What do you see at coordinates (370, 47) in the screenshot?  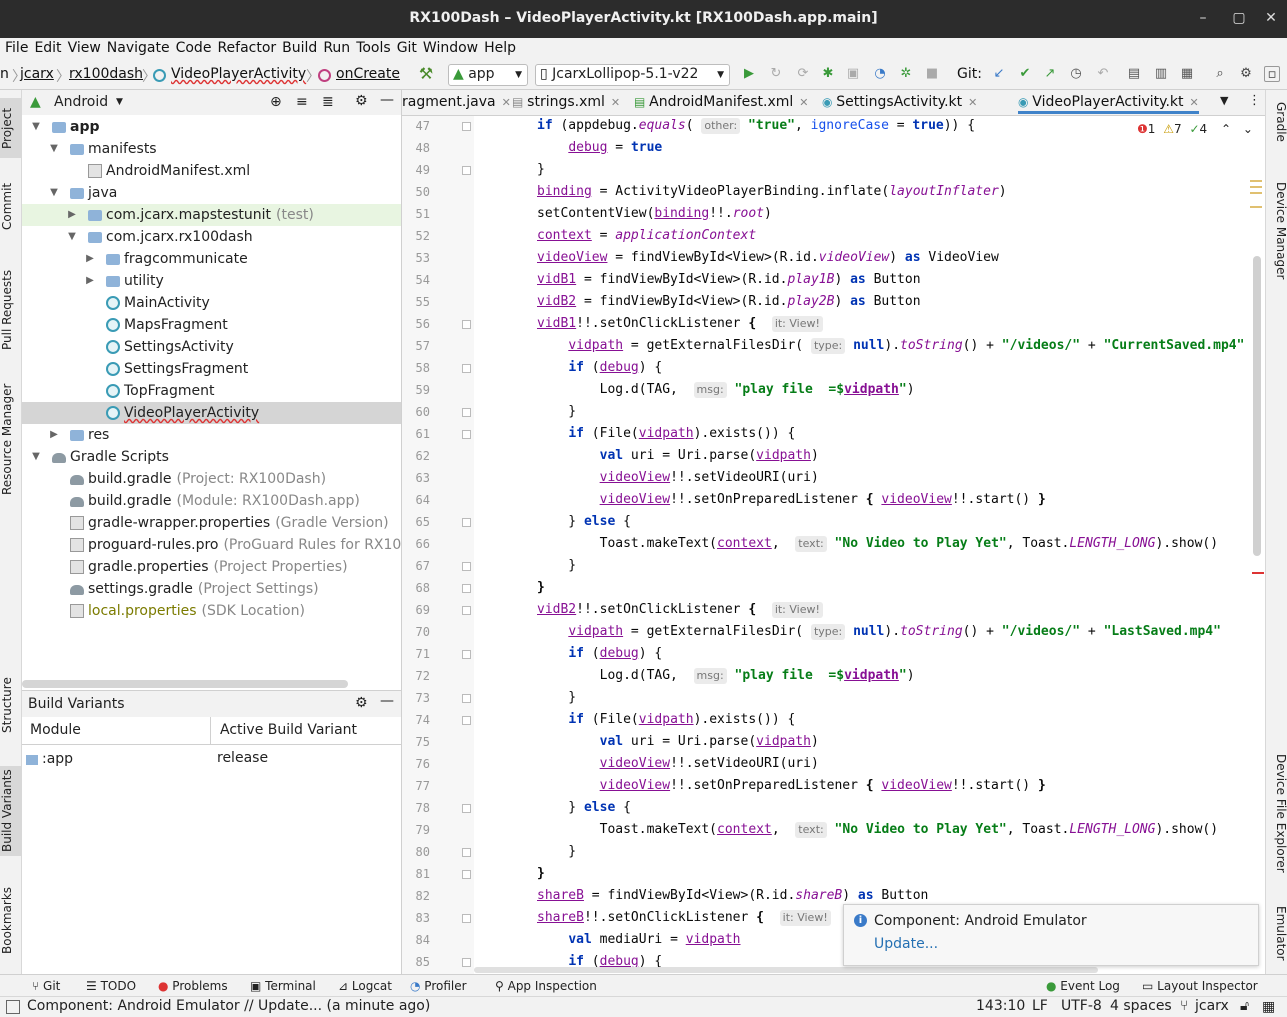 I see `menu-tools: Tools` at bounding box center [370, 47].